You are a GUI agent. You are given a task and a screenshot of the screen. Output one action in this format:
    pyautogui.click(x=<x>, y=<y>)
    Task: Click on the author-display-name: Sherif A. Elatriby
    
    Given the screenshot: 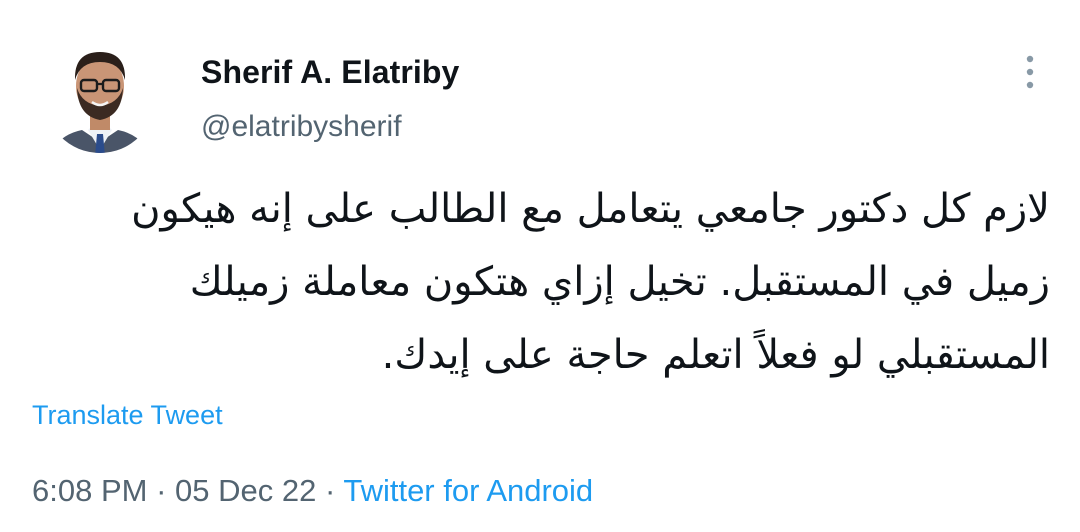 What is the action you would take?
    pyautogui.click(x=330, y=72)
    